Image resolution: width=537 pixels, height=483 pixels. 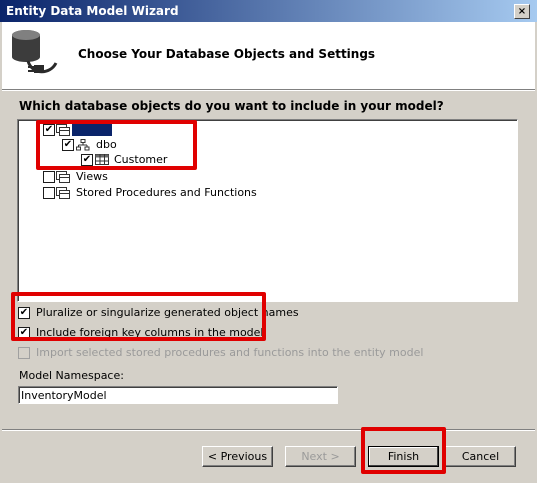 What do you see at coordinates (49, 177) in the screenshot?
I see `views-checkbox` at bounding box center [49, 177].